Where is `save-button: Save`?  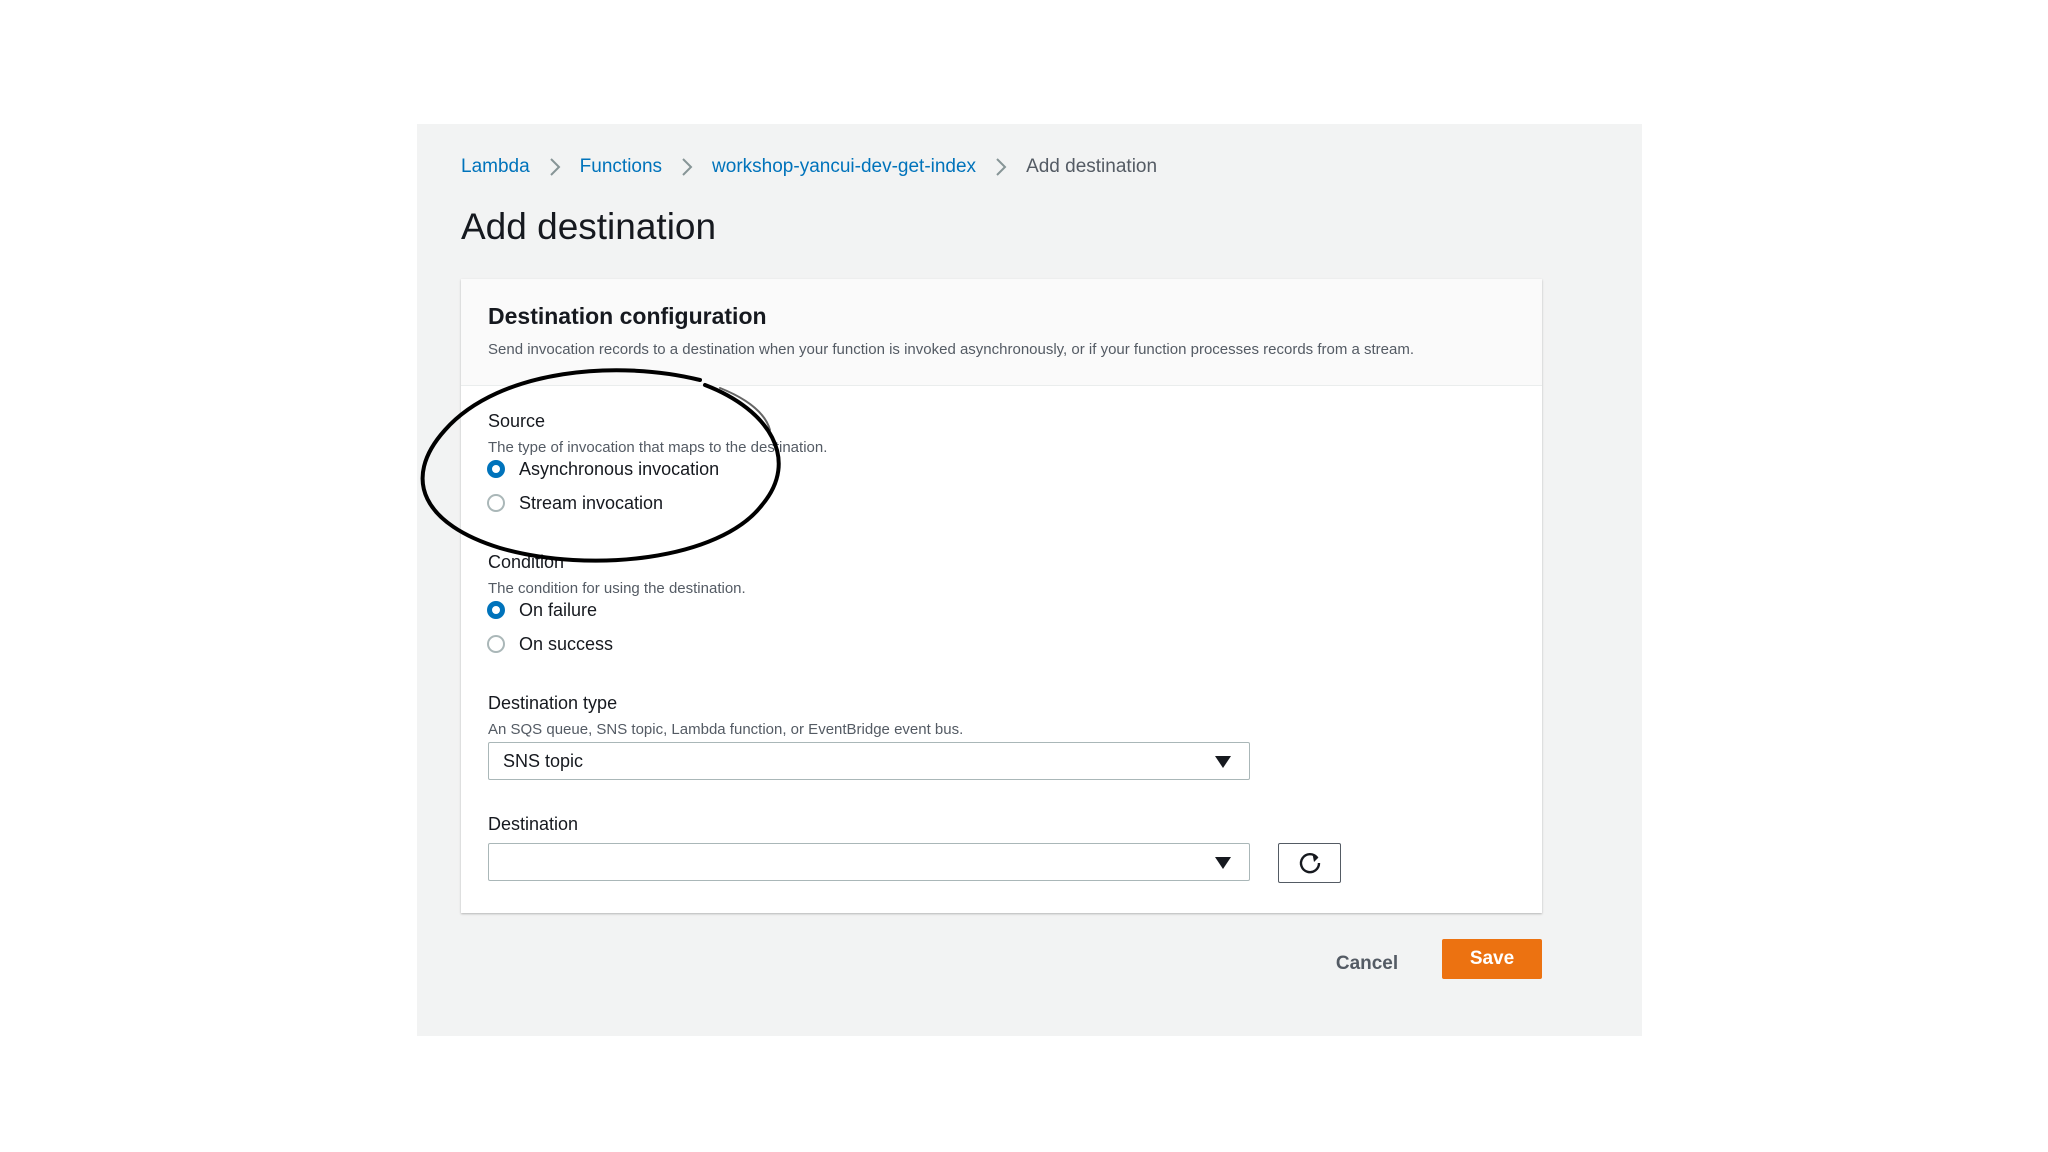 save-button: Save is located at coordinates (1492, 959).